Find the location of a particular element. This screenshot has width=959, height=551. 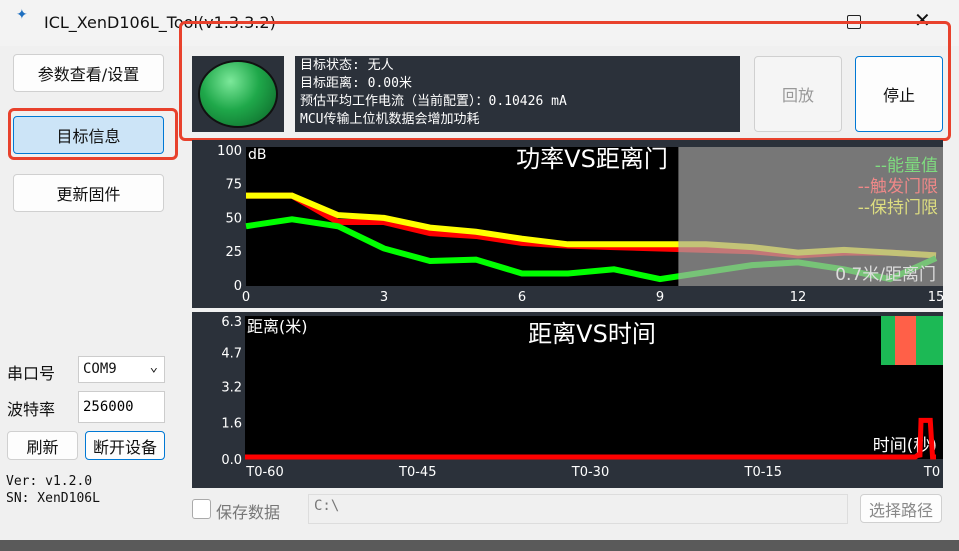

chevron-down-icon: ⌄ is located at coordinates (153, 367).